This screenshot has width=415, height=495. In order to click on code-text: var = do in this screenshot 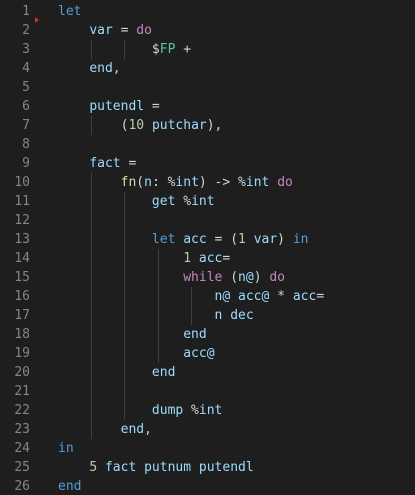, I will do `click(105, 30)`.